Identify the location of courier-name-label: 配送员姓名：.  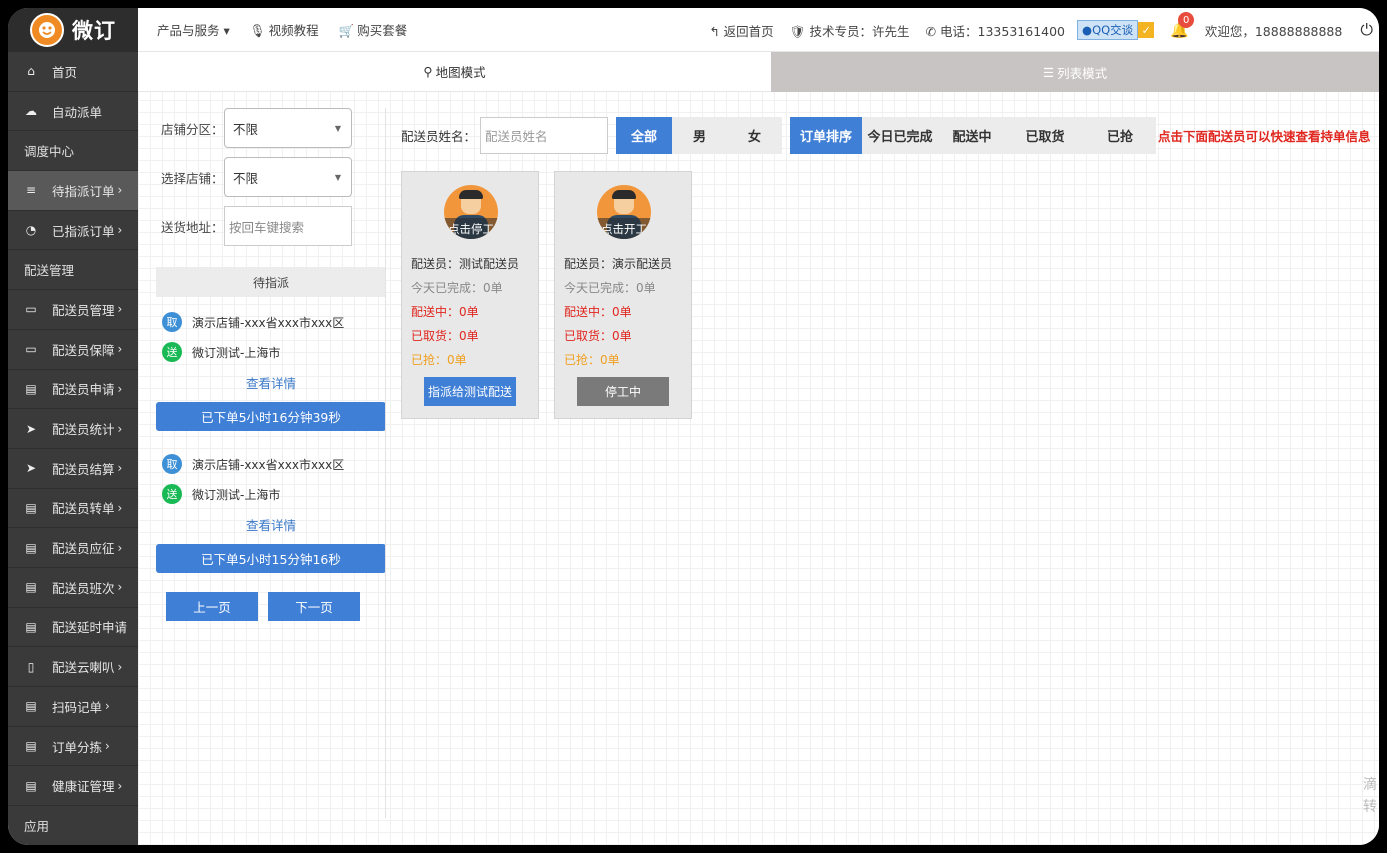
(439, 136).